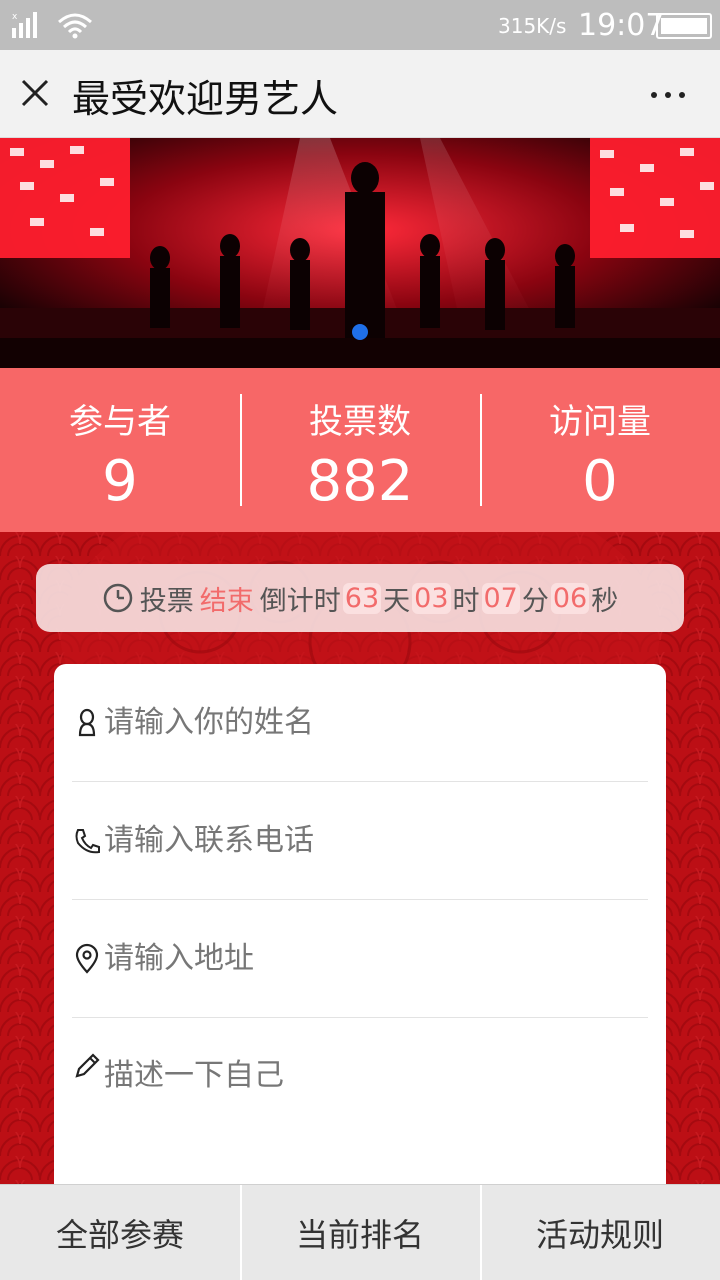 The image size is (720, 1280). I want to click on name-row, so click(360, 723).